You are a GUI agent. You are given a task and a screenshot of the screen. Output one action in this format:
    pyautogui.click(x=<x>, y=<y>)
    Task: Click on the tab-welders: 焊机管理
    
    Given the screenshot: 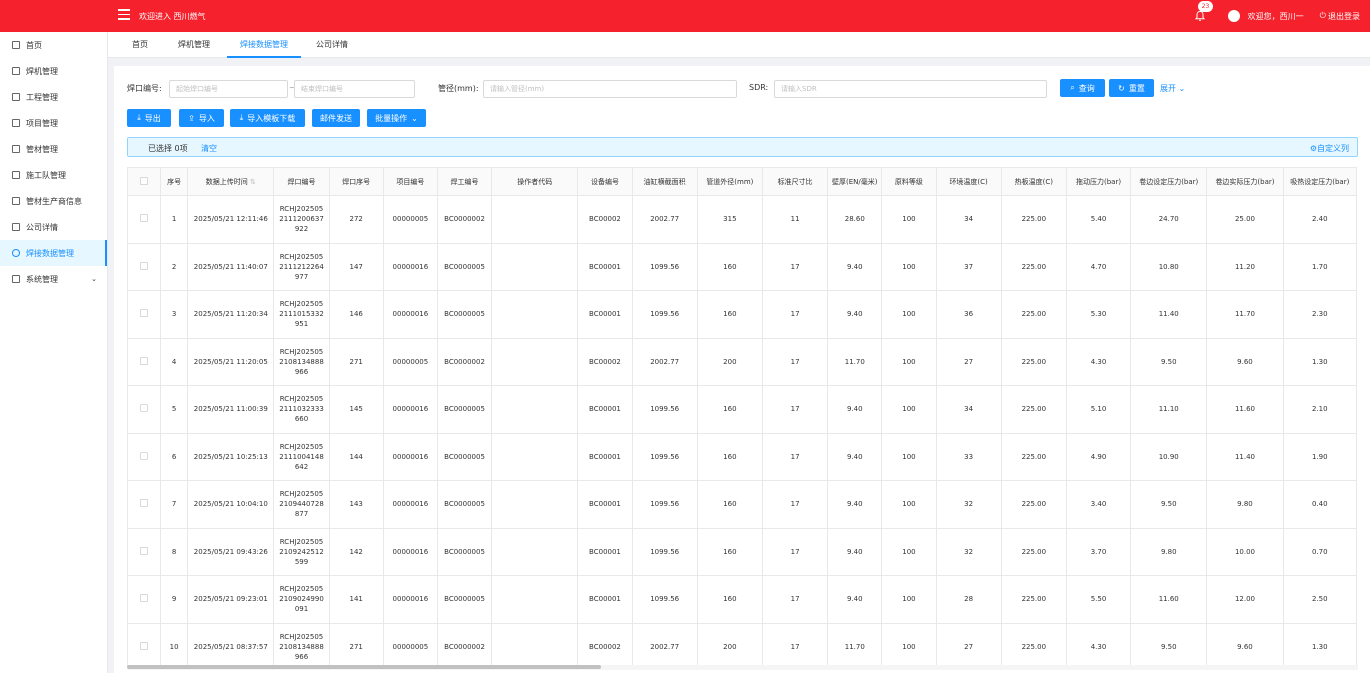 What is the action you would take?
    pyautogui.click(x=194, y=45)
    